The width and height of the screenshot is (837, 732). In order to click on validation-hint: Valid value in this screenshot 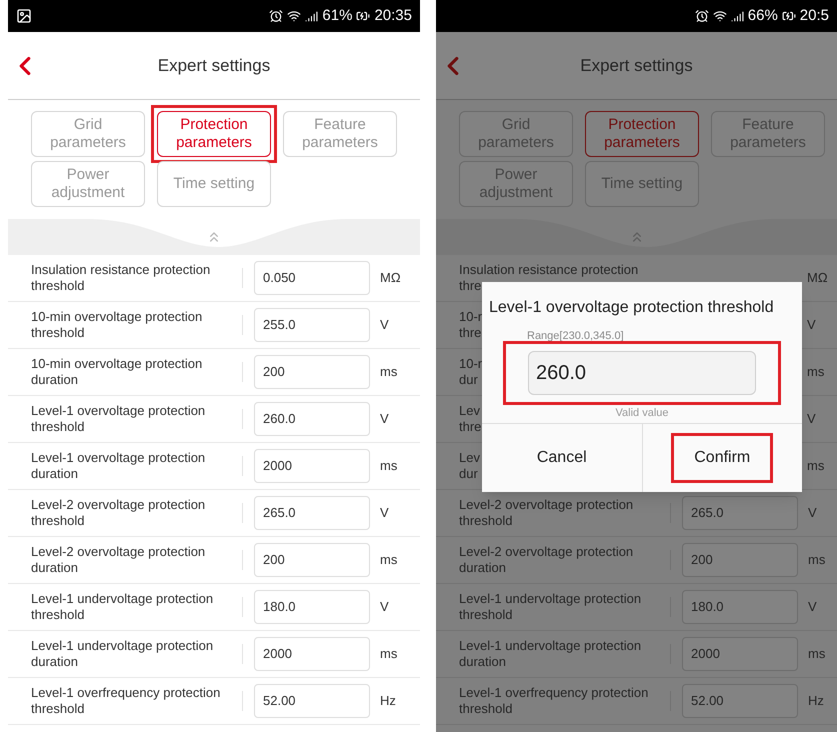, I will do `click(642, 413)`.